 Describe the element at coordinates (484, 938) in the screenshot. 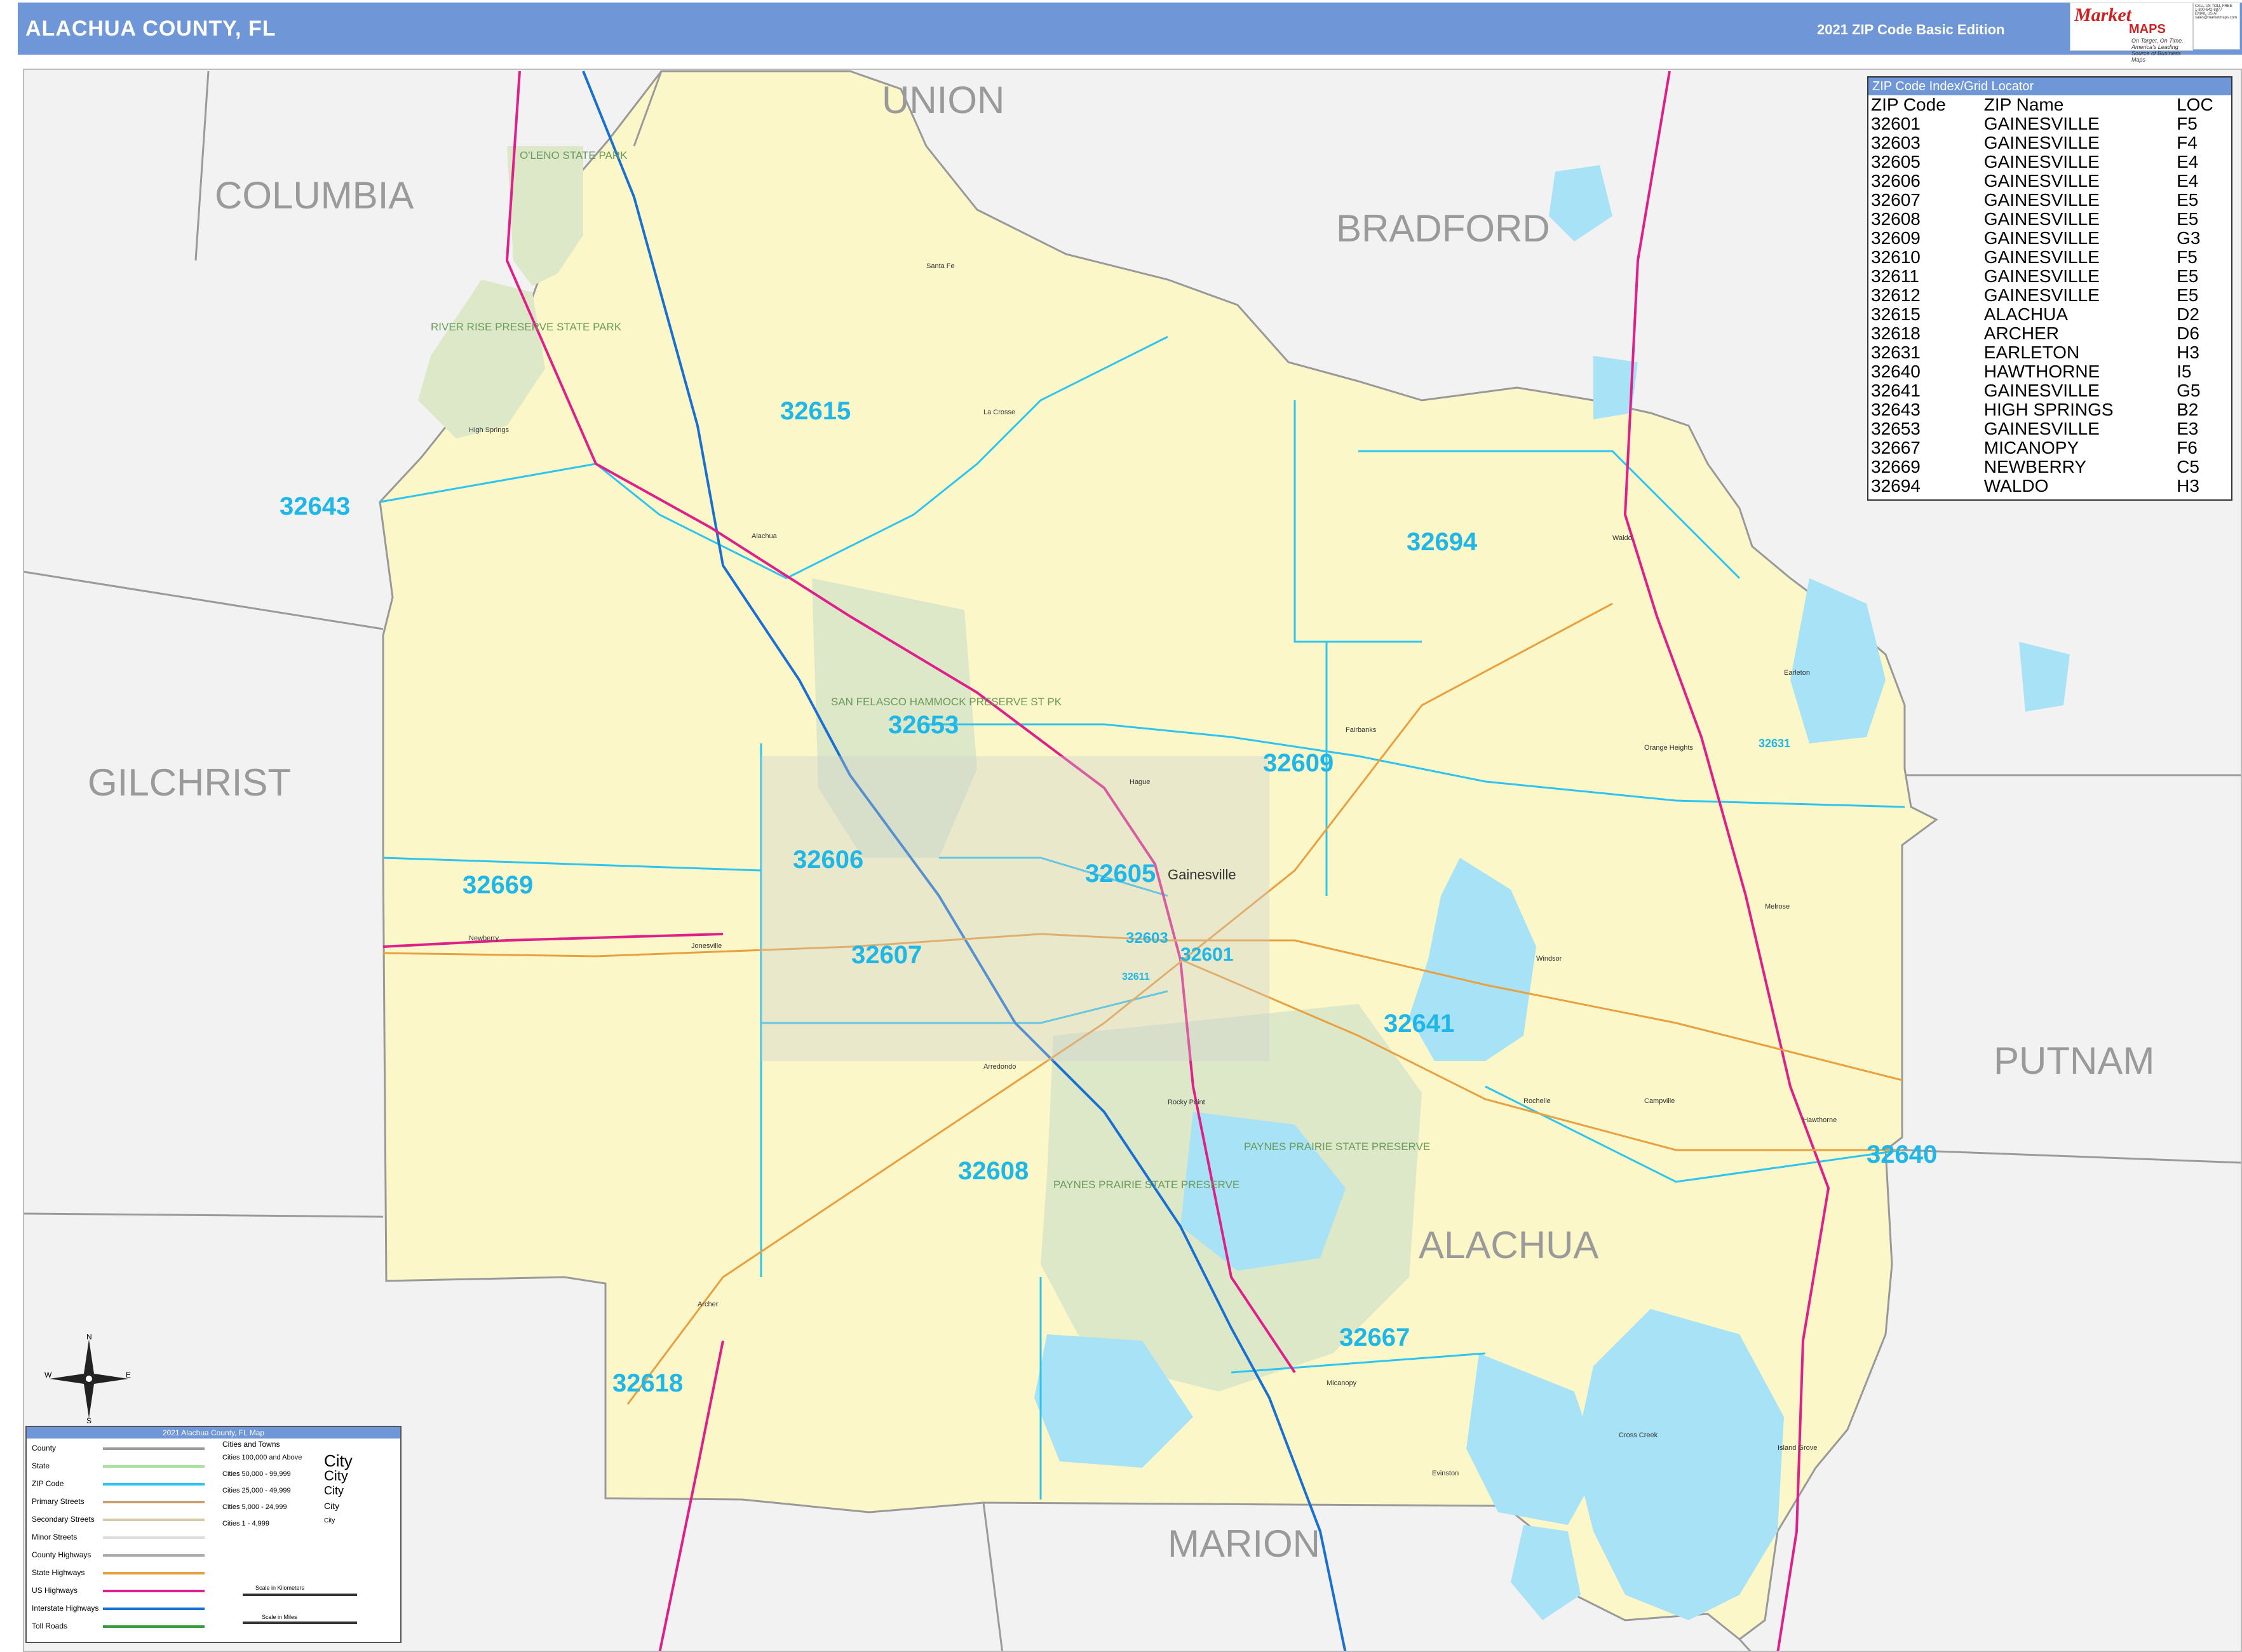

I see `city-label-newberry: Newberry` at that location.